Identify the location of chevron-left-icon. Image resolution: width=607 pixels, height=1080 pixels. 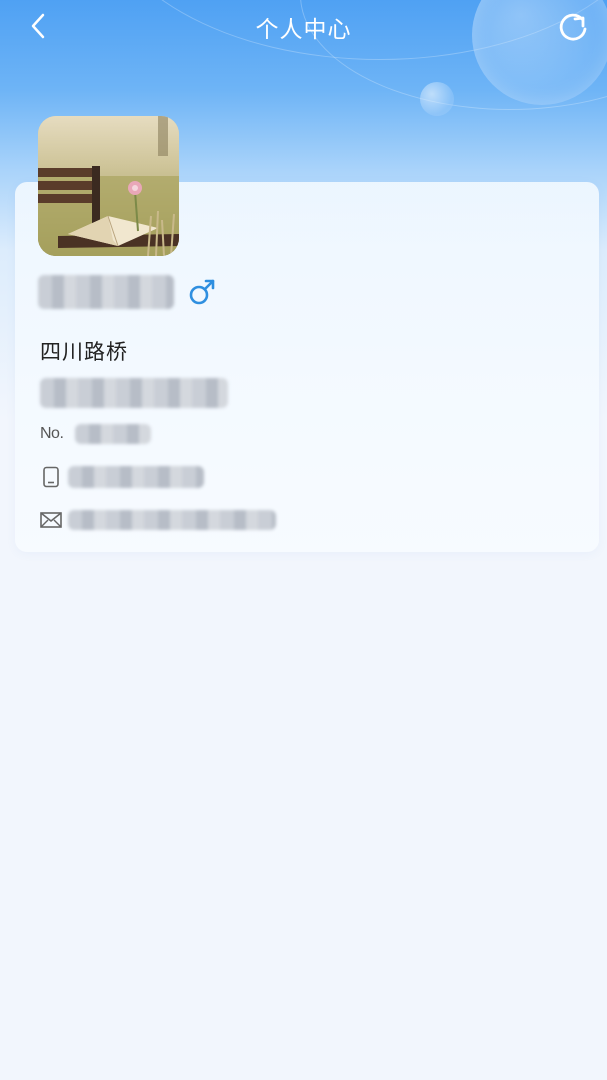
(38, 26).